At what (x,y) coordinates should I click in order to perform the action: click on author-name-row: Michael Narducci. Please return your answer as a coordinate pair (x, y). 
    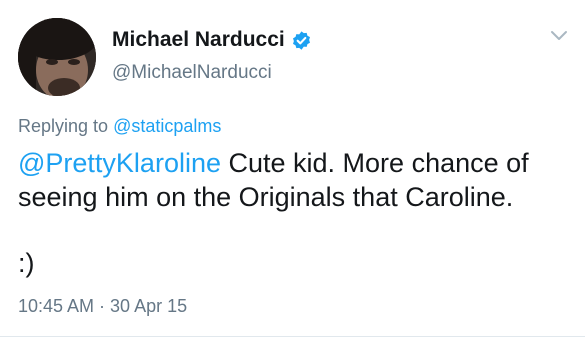
    Looking at the image, I should click on (212, 40).